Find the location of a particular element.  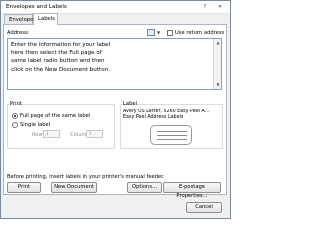

print-button: Print is located at coordinates (24, 187).